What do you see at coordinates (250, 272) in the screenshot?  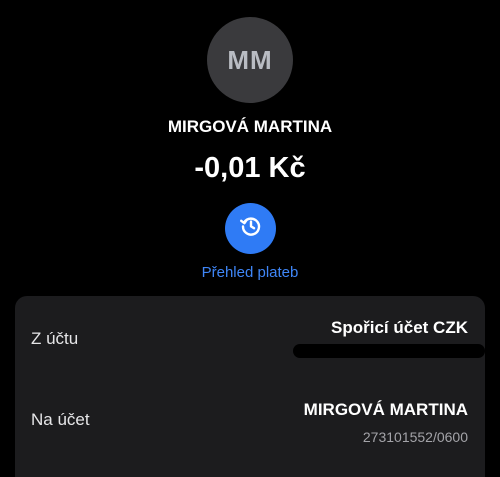 I see `payment-history-link: Přehled plateb` at bounding box center [250, 272].